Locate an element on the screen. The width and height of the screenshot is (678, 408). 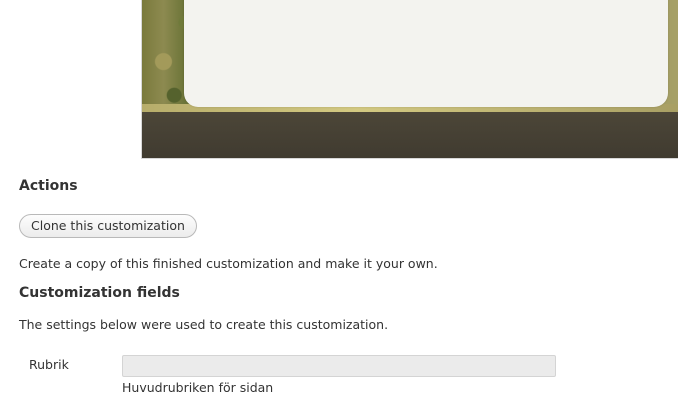
rubrik-label: Rubrik is located at coordinates (49, 364).